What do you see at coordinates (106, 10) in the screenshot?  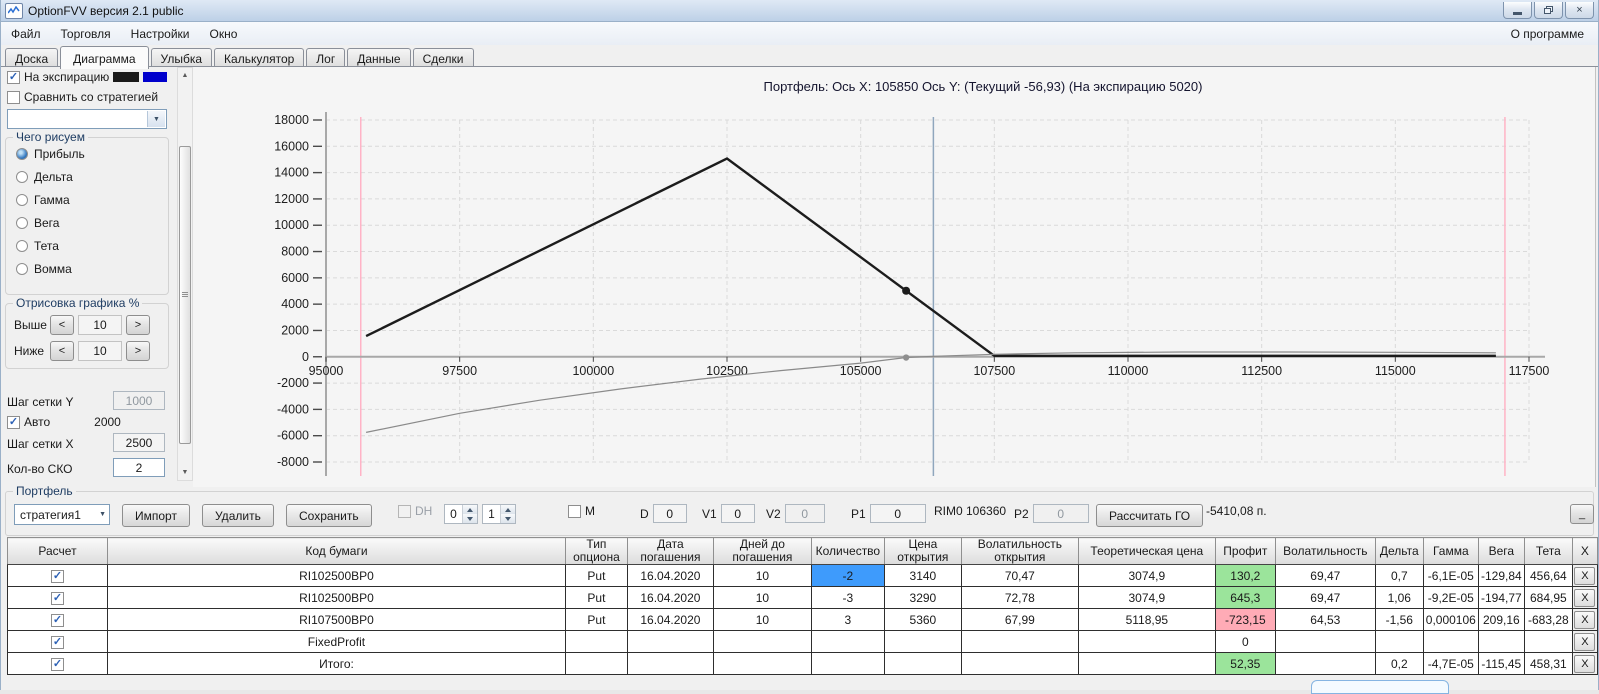 I see `window-title: OptionFVV версия 2.1 public` at bounding box center [106, 10].